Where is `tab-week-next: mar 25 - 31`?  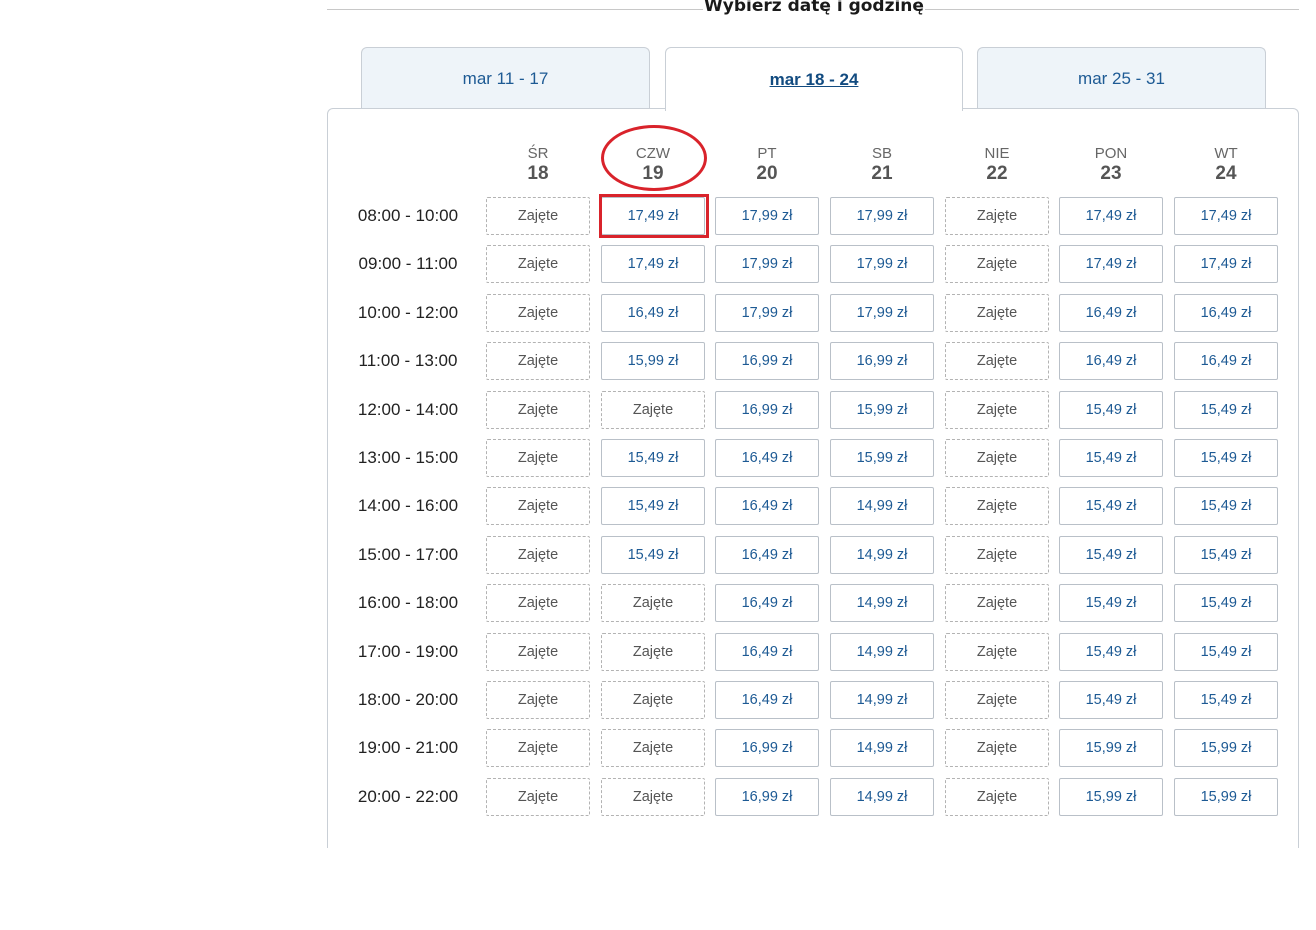 tab-week-next: mar 25 - 31 is located at coordinates (1121, 78).